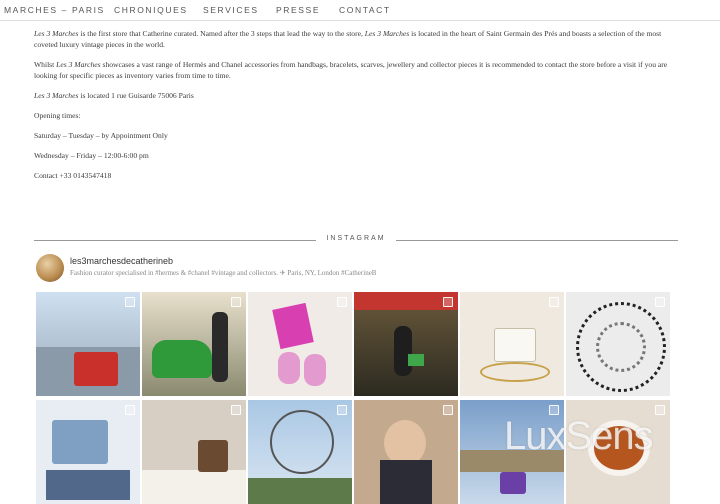  I want to click on instagram-section-header: INSTAGRAM, so click(356, 240).